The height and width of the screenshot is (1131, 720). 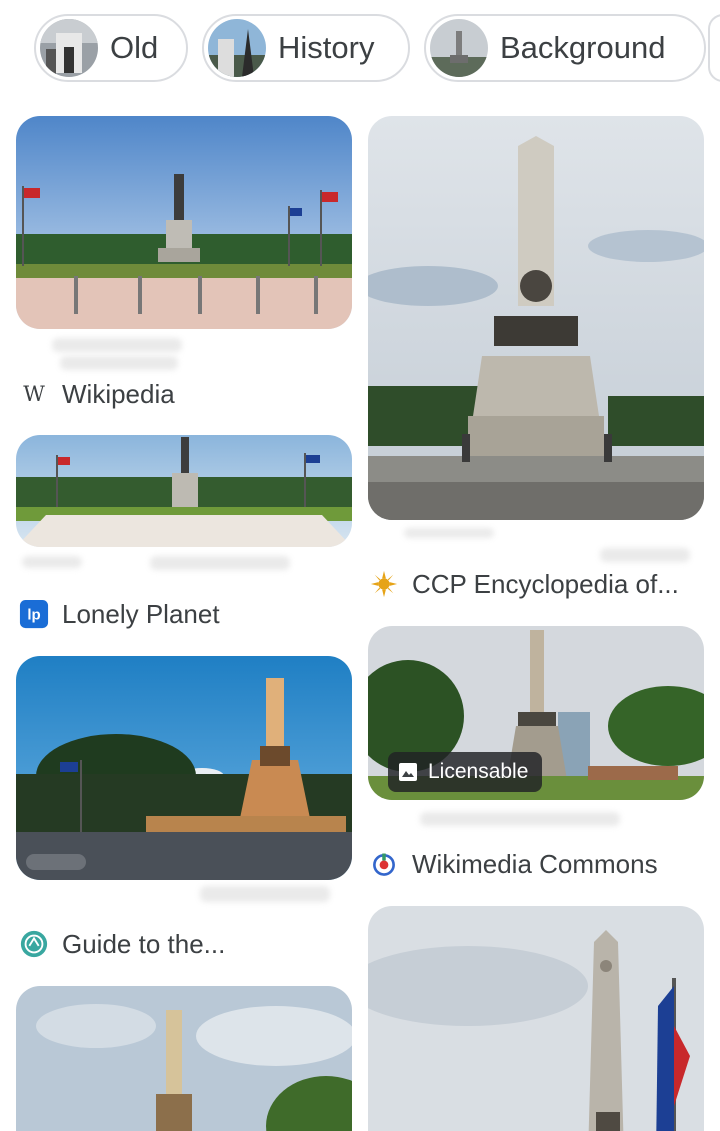 I want to click on svg-text: W, so click(x=34, y=394).